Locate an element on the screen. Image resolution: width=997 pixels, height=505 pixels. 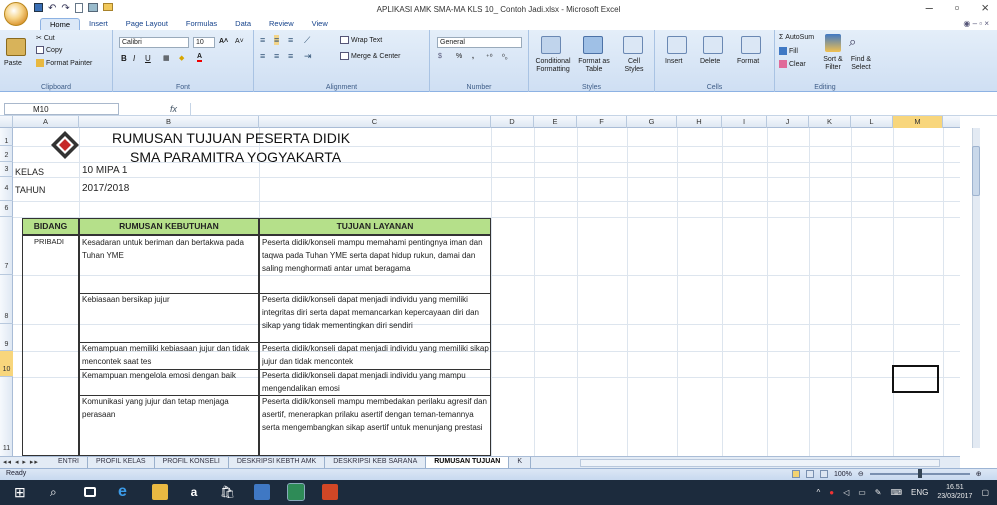
row-header-10: 10 is located at coordinates (6, 364).